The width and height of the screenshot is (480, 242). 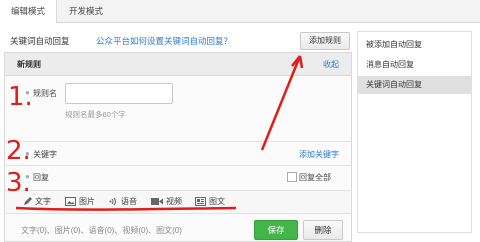 I want to click on annotation-arrow-icon, so click(x=281, y=103).